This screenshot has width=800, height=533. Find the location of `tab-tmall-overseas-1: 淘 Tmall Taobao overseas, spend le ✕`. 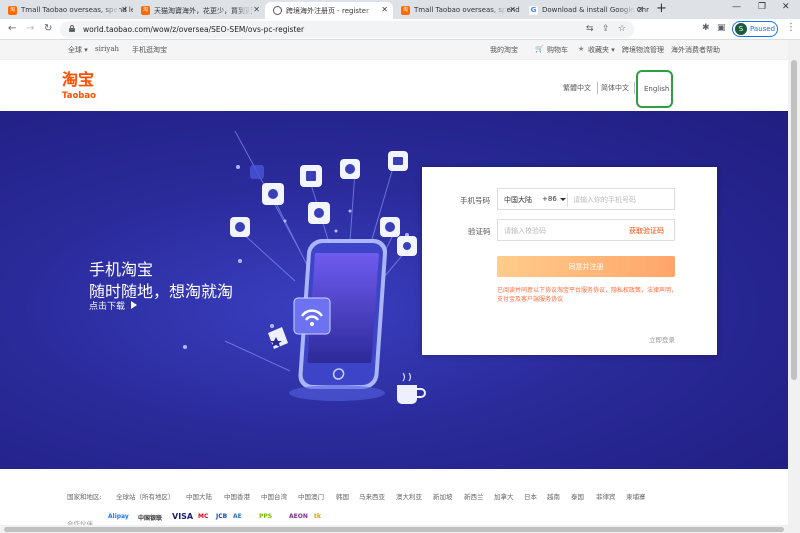

tab-tmall-overseas-1: 淘 Tmall Taobao overseas, spend le ✕ is located at coordinates (66, 10).